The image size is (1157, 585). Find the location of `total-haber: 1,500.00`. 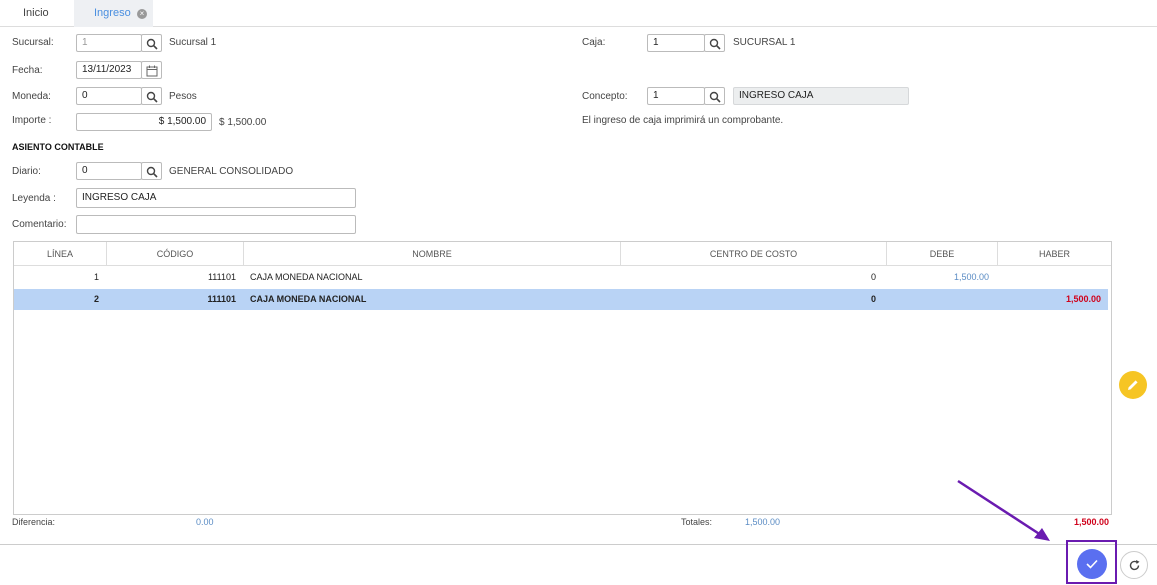

total-haber: 1,500.00 is located at coordinates (1092, 522).